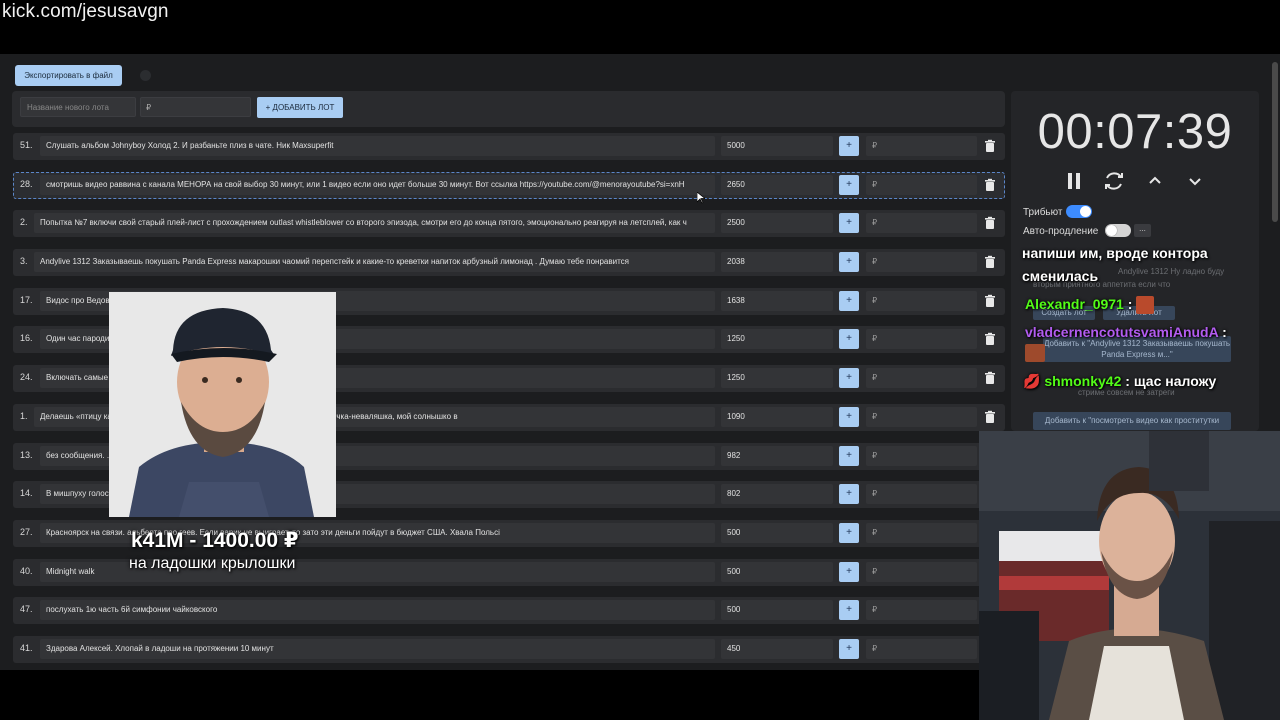 The height and width of the screenshot is (720, 1280). I want to click on donation-avatar-image, so click(222, 404).